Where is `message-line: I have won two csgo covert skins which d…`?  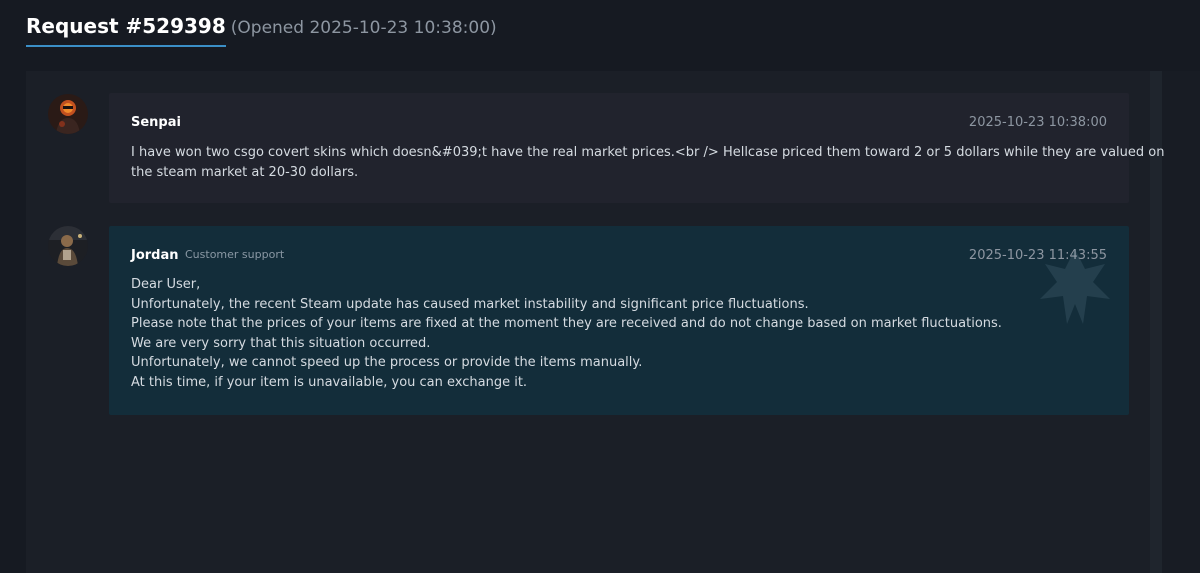
message-line: I have won two csgo covert skins which d… is located at coordinates (648, 152).